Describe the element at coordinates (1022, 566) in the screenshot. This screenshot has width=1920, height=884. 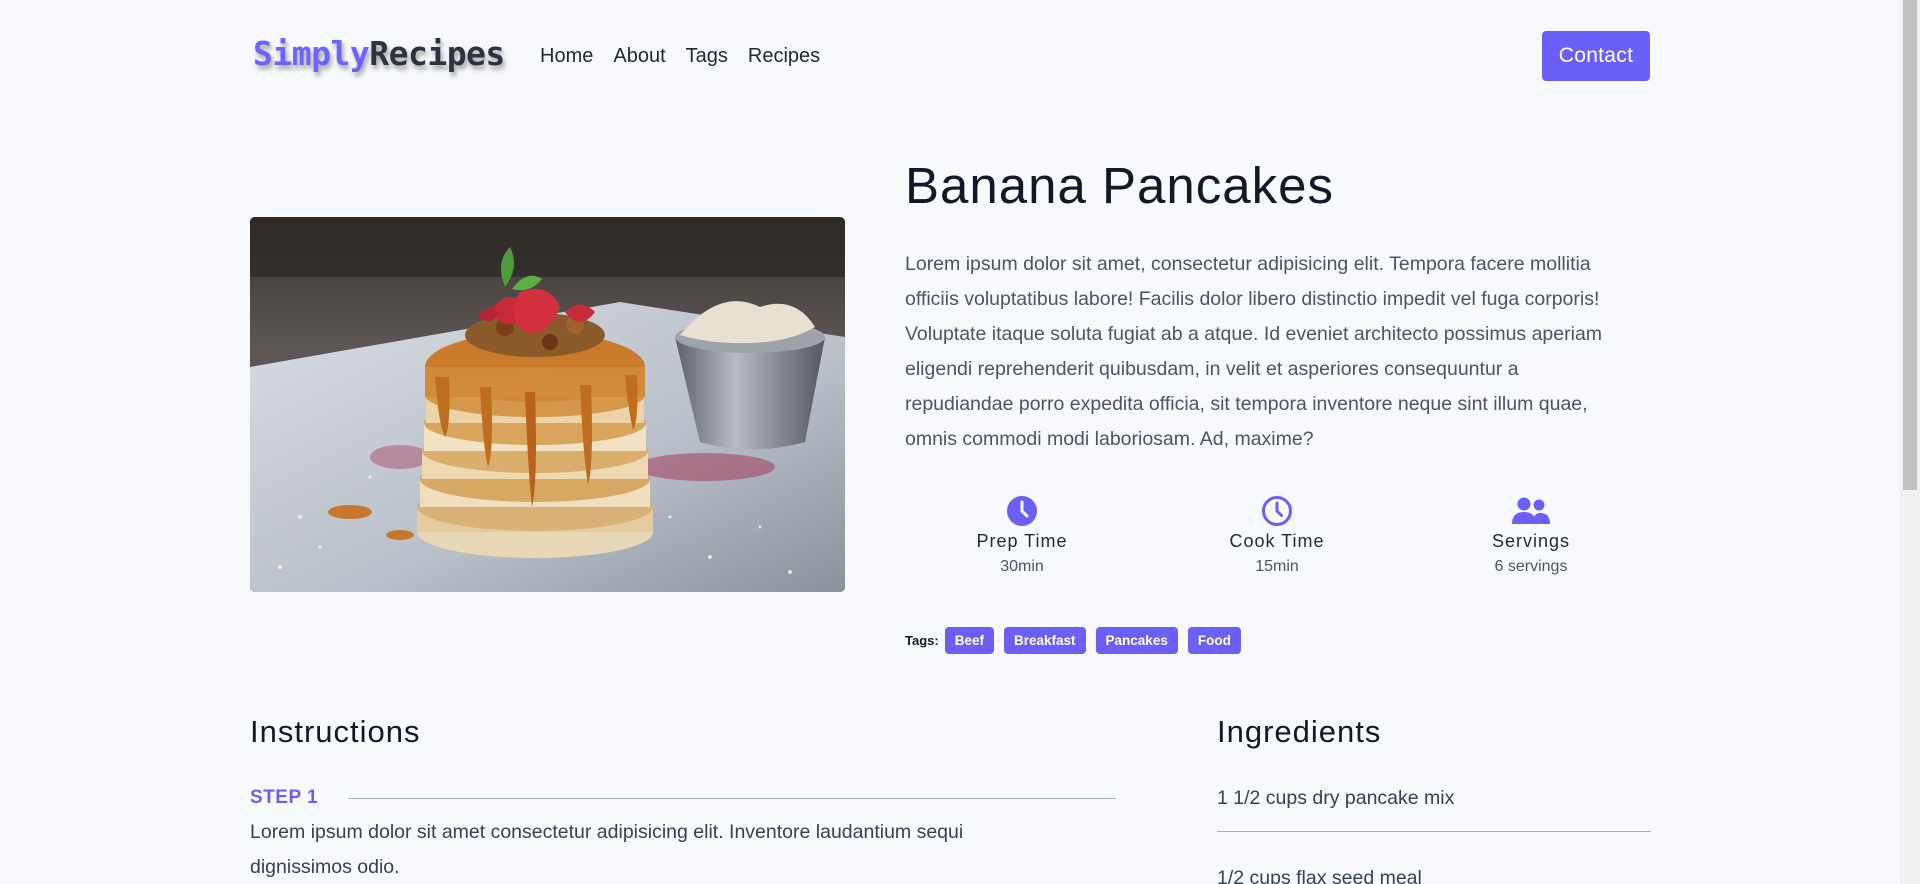
I see `stat-value: 30min` at that location.